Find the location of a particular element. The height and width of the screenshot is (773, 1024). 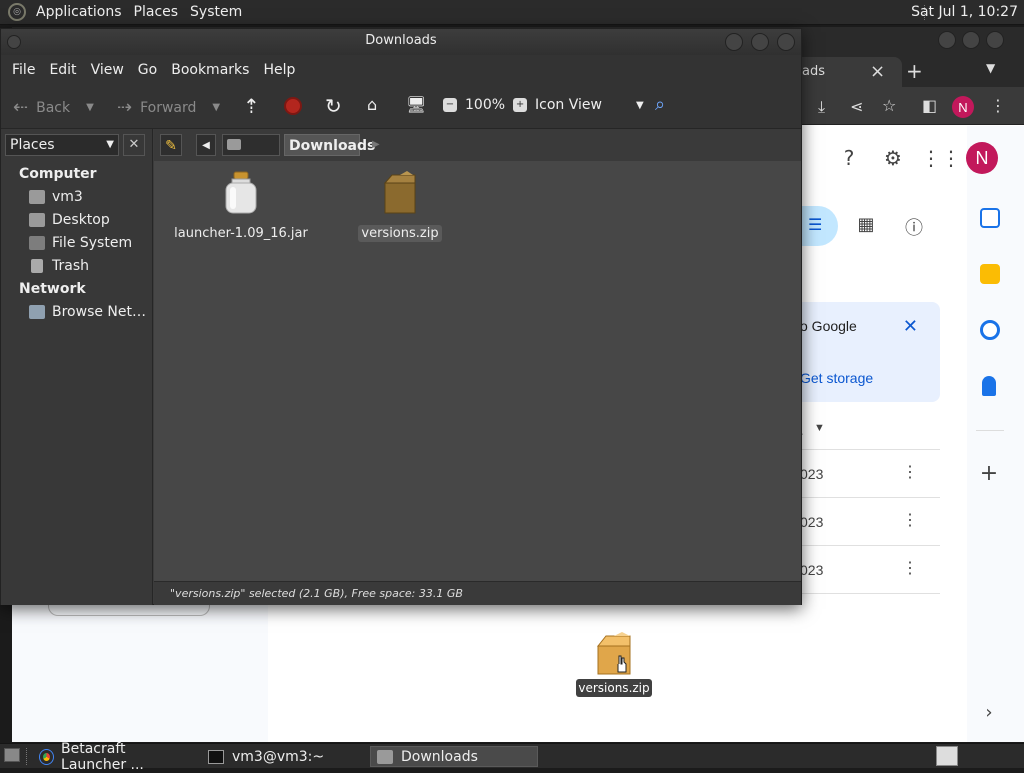

task-downloads: Downloads is located at coordinates (454, 756).